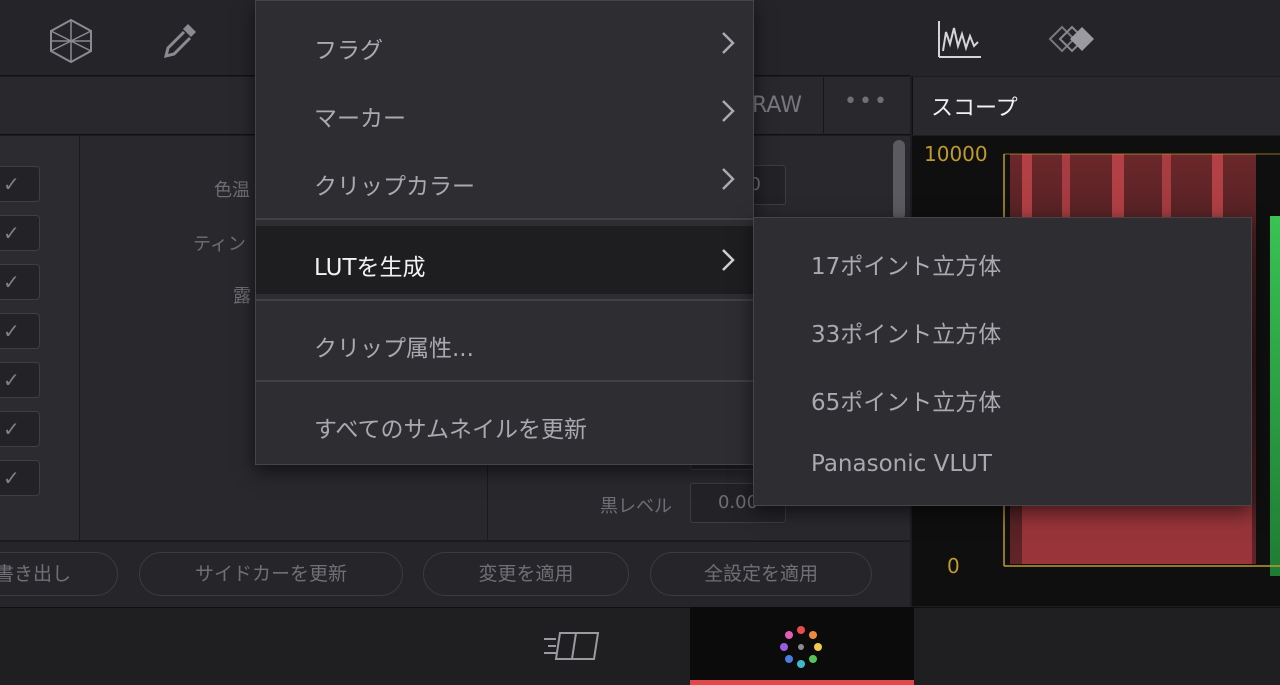 This screenshot has height=685, width=1280. What do you see at coordinates (370, 268) in the screenshot?
I see `menu-item-label: LUTを生成` at bounding box center [370, 268].